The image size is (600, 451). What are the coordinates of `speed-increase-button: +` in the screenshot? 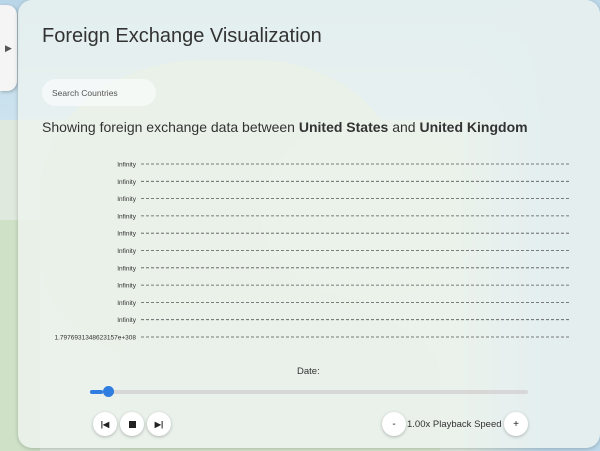 It's located at (516, 424).